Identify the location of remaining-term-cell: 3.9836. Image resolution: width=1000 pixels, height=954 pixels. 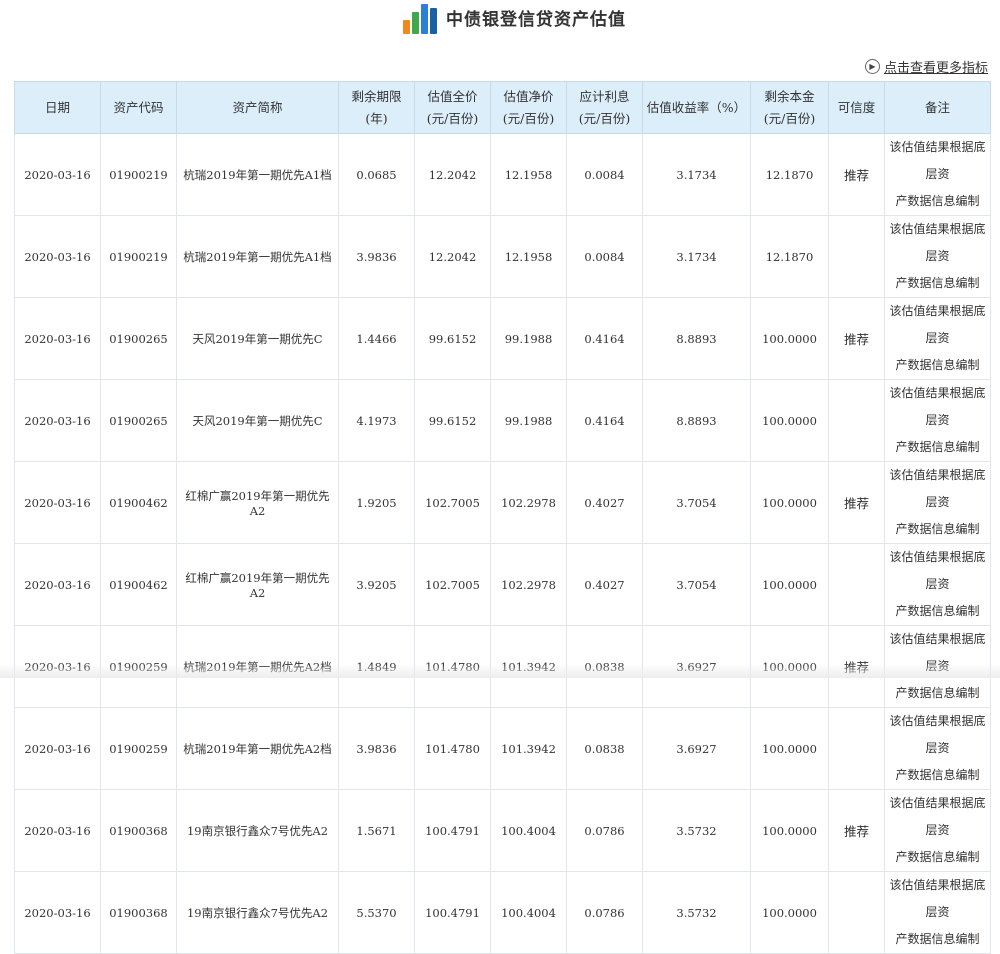
(377, 749).